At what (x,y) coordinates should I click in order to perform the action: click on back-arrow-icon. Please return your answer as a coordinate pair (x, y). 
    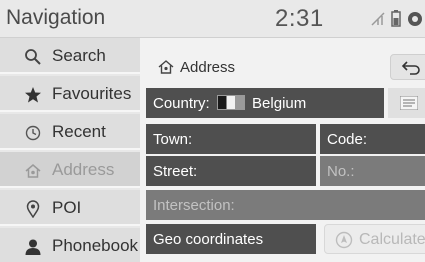
    Looking at the image, I should click on (410, 68).